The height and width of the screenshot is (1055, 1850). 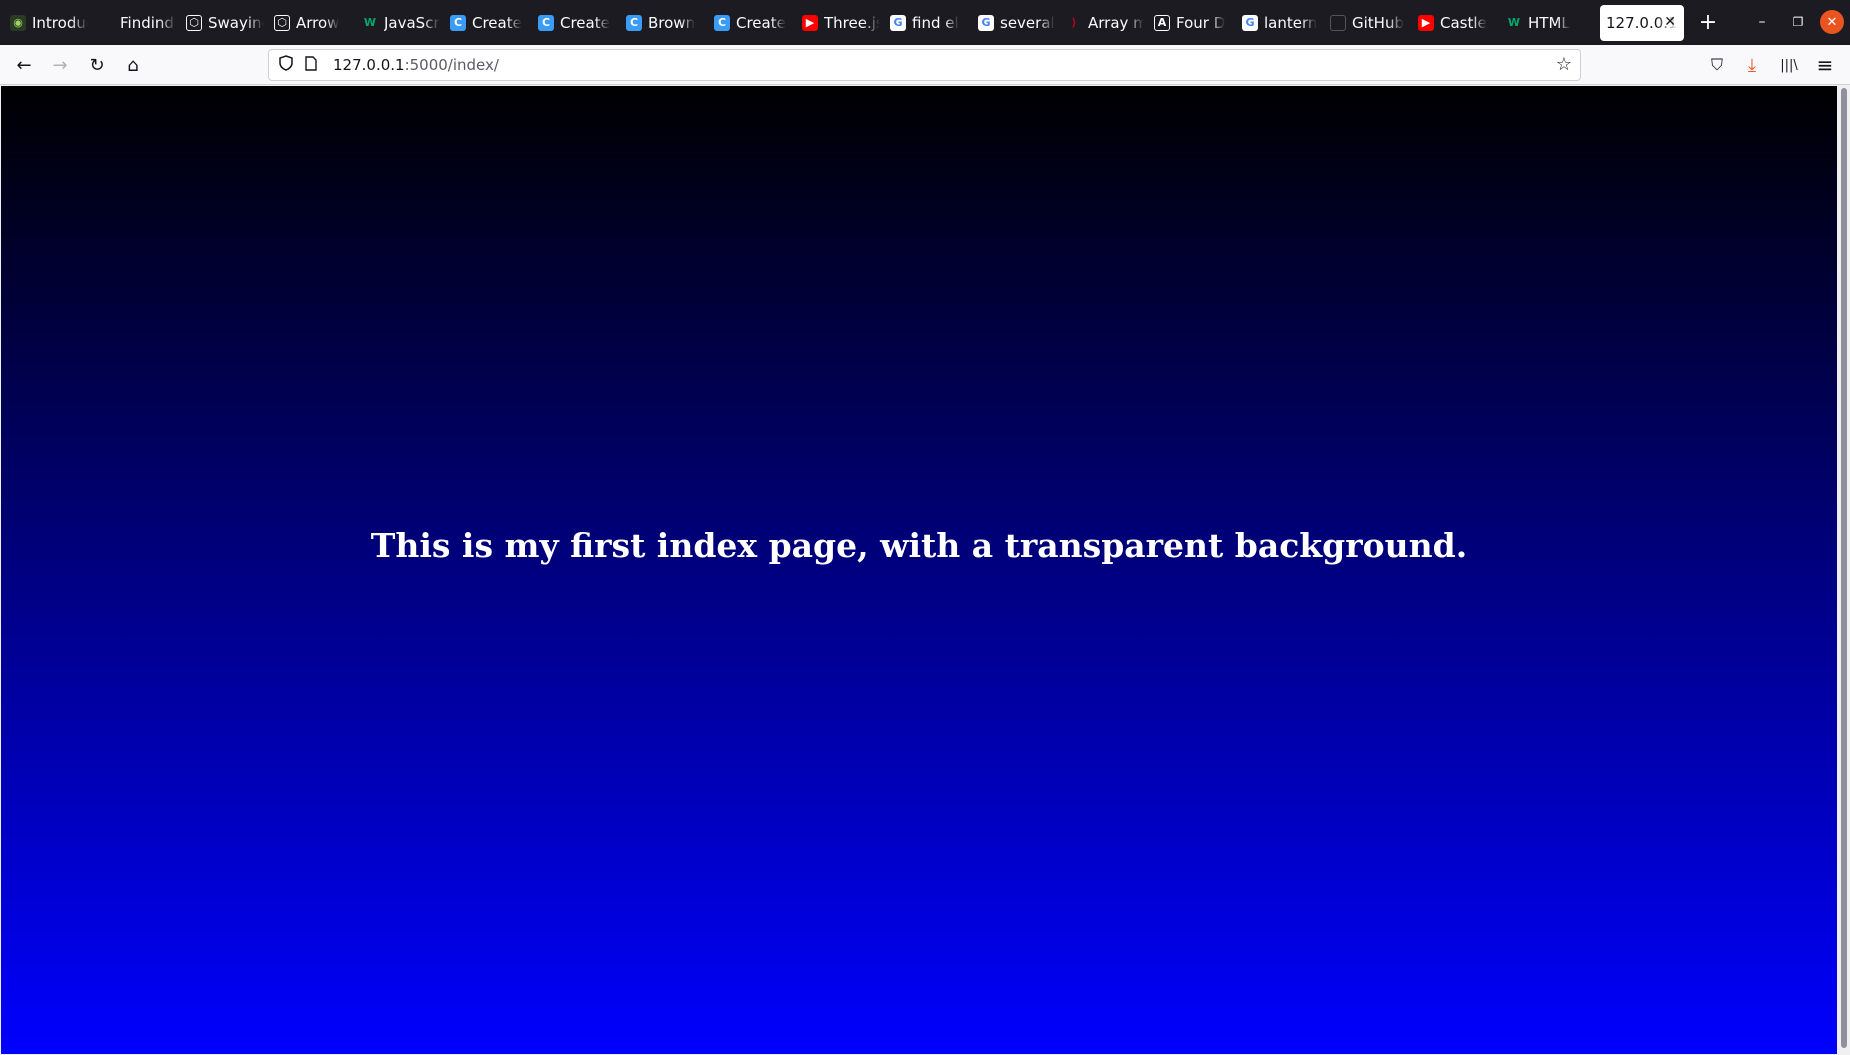 What do you see at coordinates (97, 65) in the screenshot?
I see `reload-button: ↻` at bounding box center [97, 65].